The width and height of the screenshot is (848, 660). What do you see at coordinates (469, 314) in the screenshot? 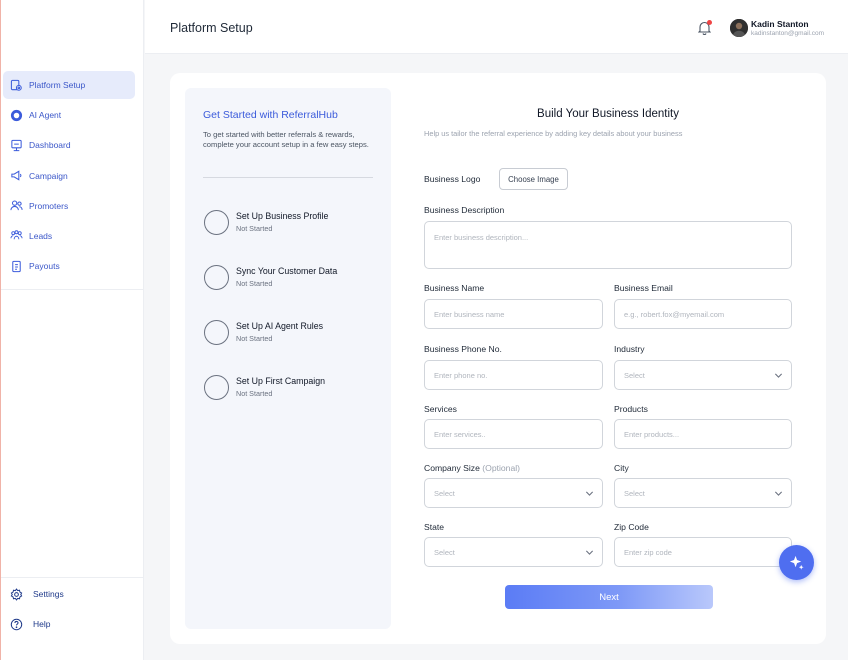
I see `placeholder: Enter business name` at bounding box center [469, 314].